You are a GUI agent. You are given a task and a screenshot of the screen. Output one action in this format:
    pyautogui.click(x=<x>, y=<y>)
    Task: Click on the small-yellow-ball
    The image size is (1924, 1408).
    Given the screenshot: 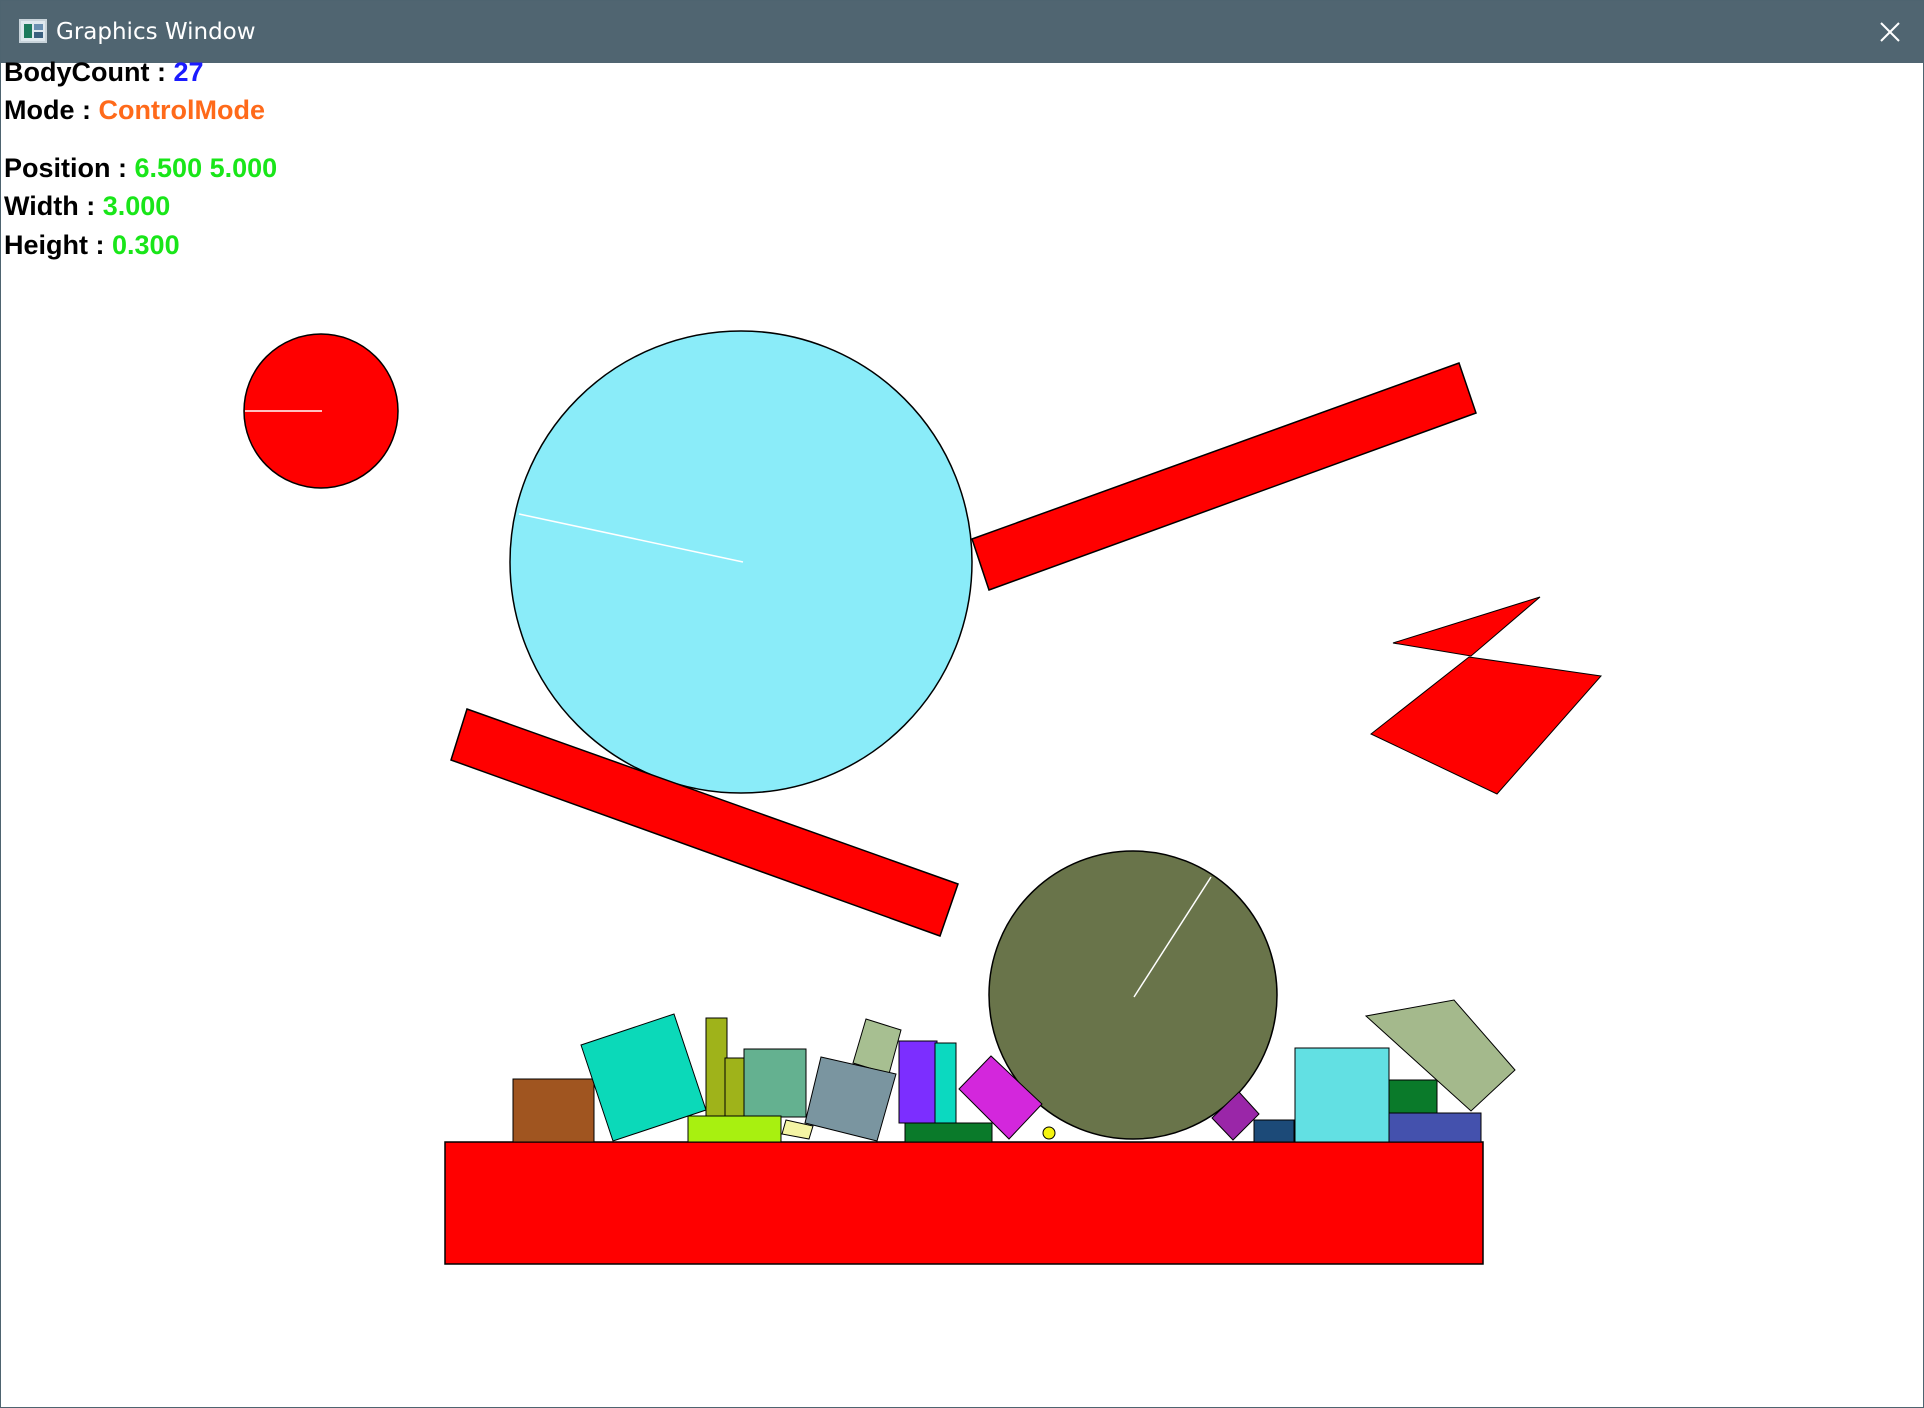 What is the action you would take?
    pyautogui.click(x=1049, y=1133)
    